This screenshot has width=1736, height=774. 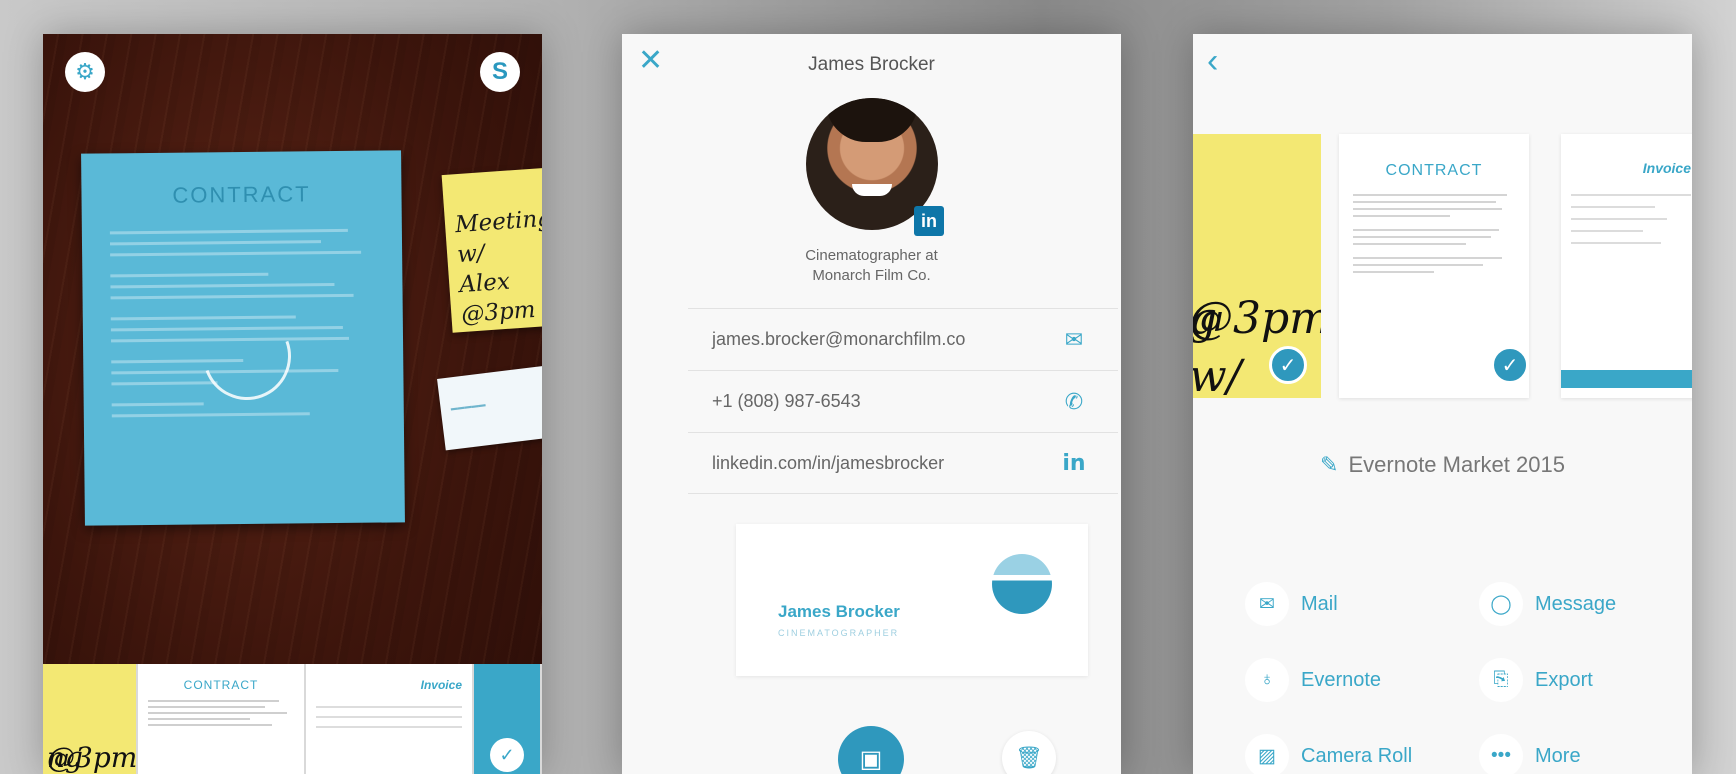 I want to click on contract-thumbnail: CONTRACT ✓, so click(x=1434, y=266).